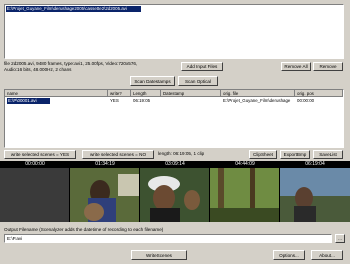 The height and width of the screenshot is (264, 350). I want to click on add-input-files-button: Add Input Files, so click(202, 66).